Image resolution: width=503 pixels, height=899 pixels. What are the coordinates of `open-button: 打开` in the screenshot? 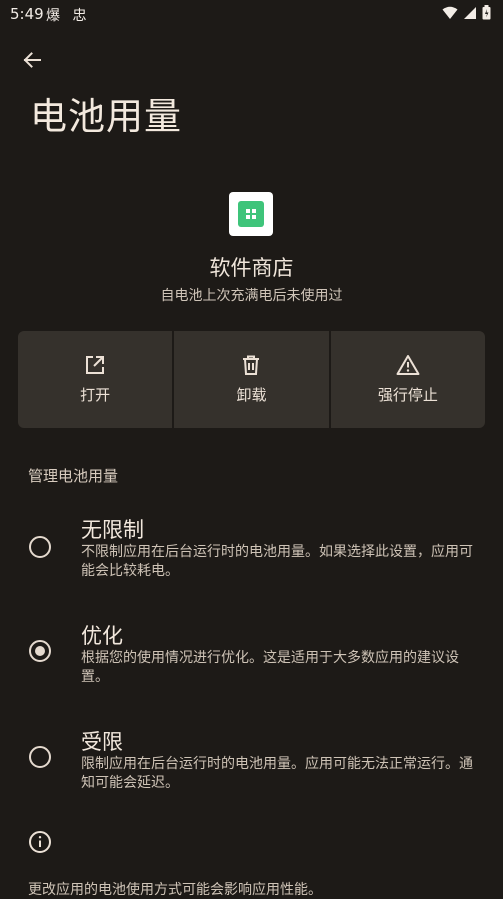 It's located at (95, 379).